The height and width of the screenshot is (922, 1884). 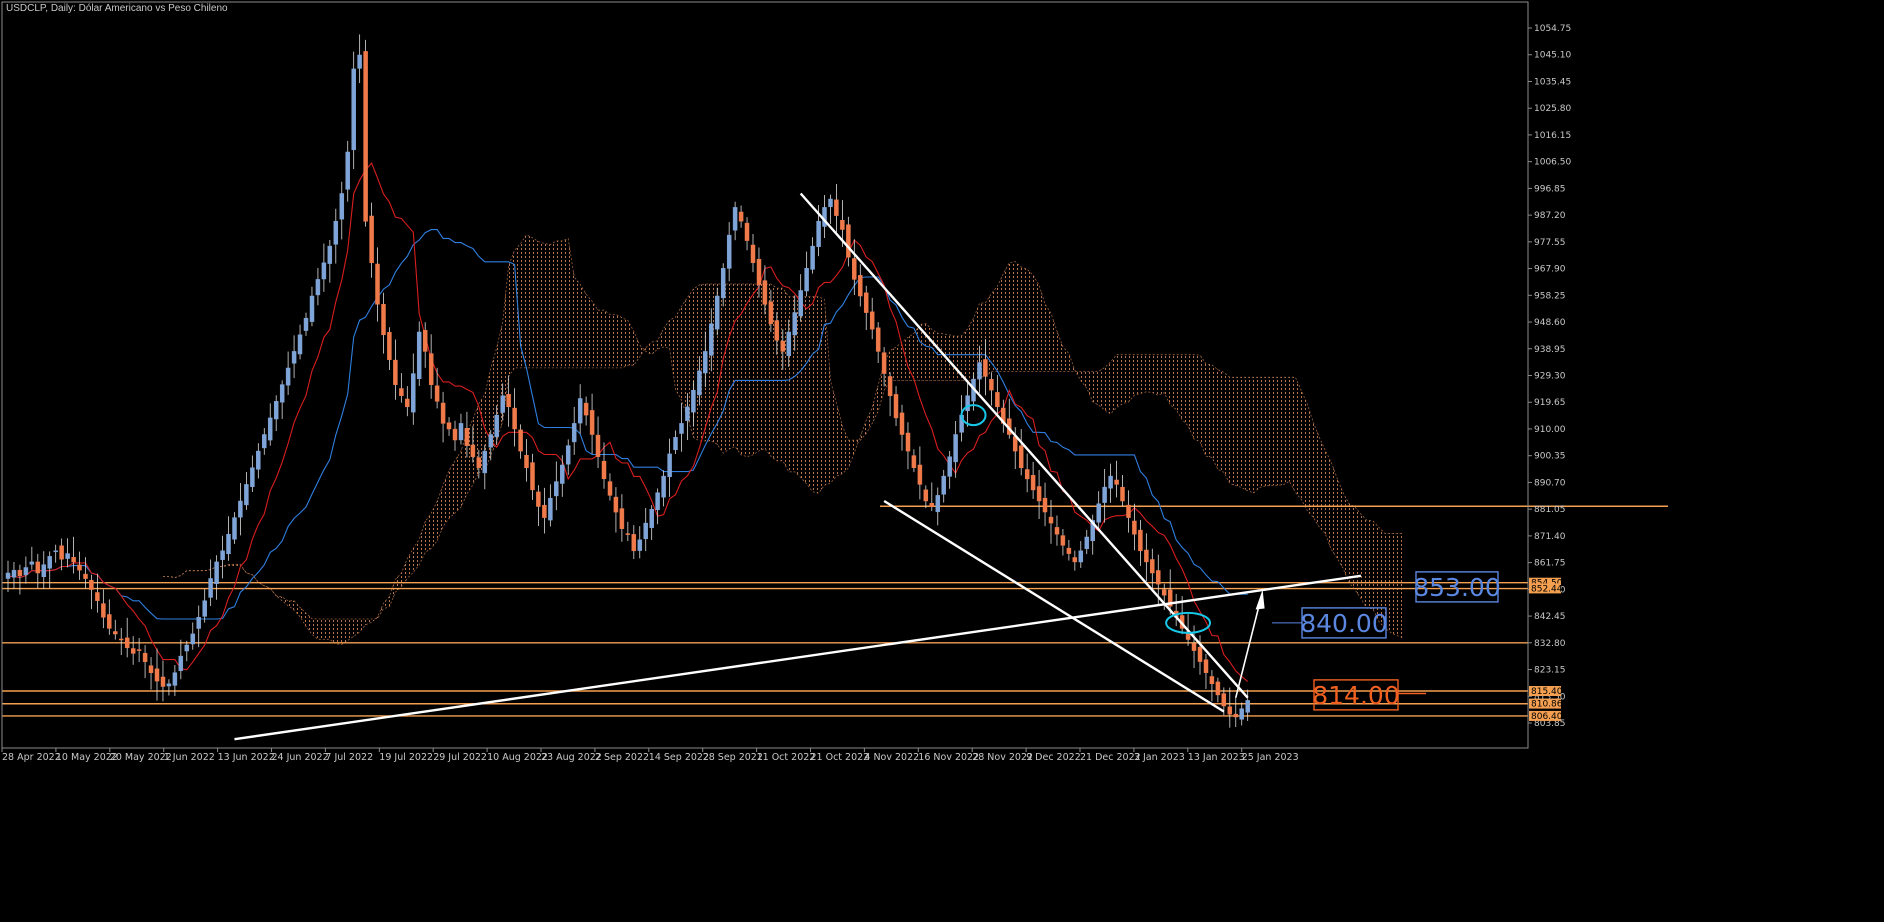 I want to click on x-tick-label: 28 Sep 2022, so click(x=733, y=757).